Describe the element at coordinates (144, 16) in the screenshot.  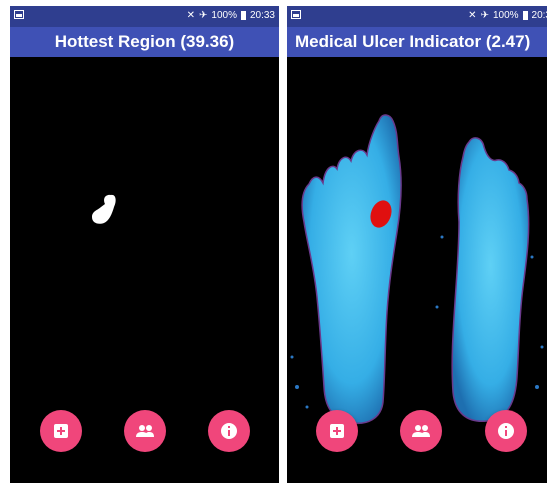
I see `status-bar: ✕ ✈ 100% 20:33` at that location.